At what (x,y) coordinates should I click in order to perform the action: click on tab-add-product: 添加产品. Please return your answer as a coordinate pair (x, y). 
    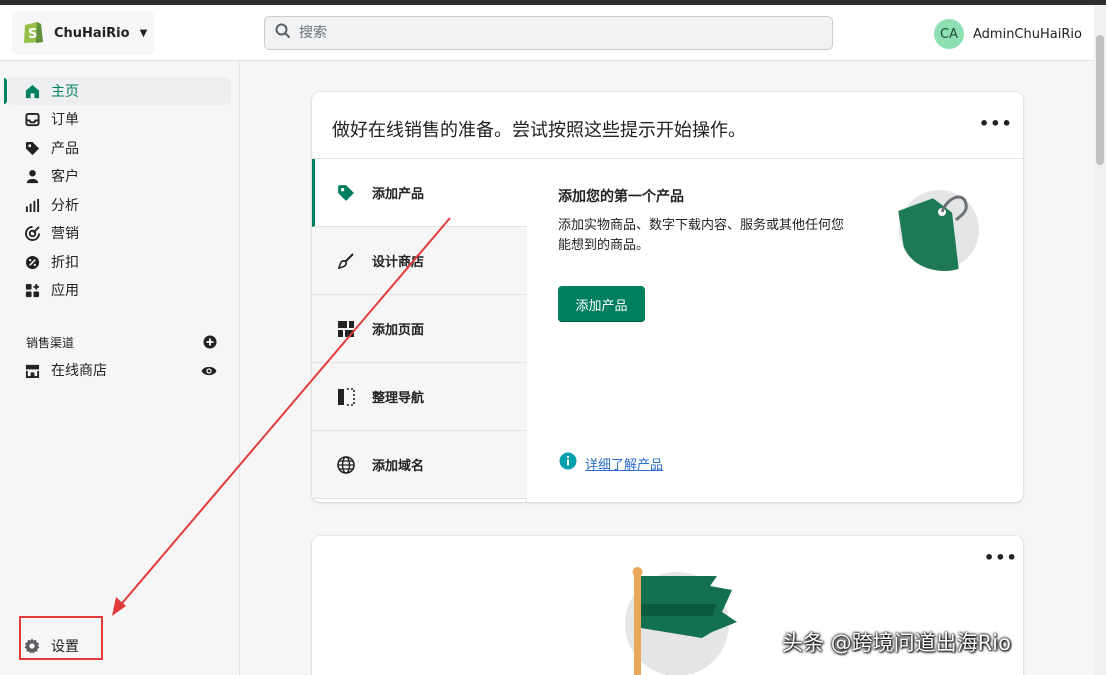
    Looking at the image, I should click on (419, 193).